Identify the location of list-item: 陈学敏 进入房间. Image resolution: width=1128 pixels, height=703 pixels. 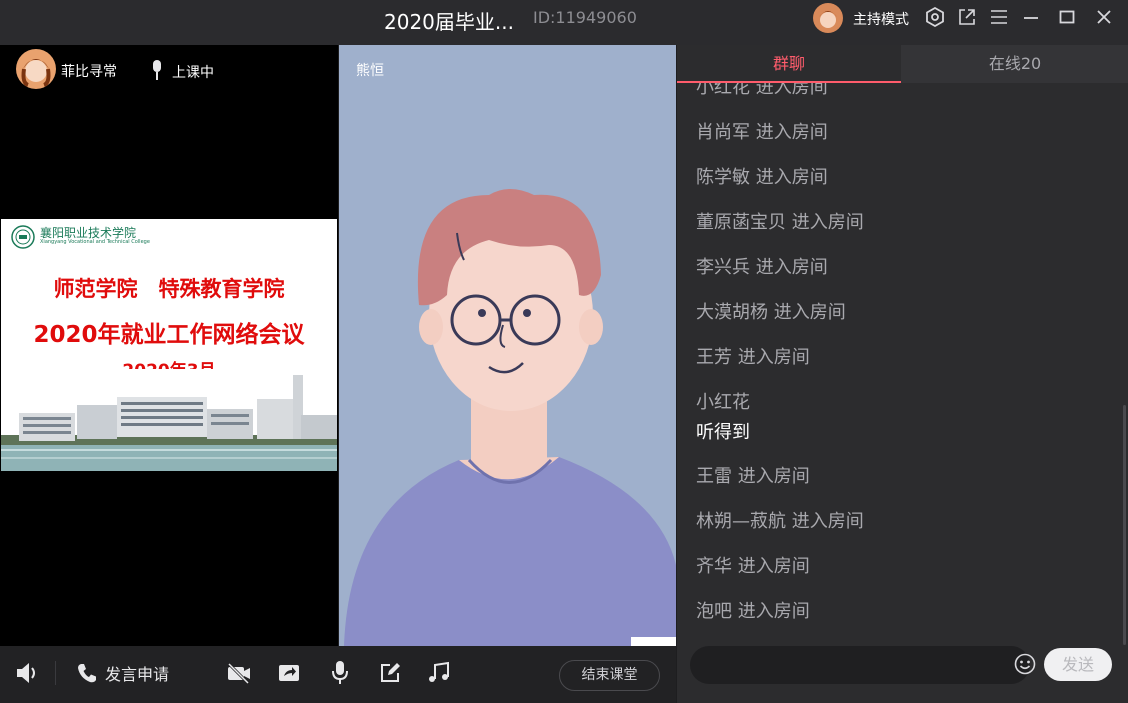
(762, 177).